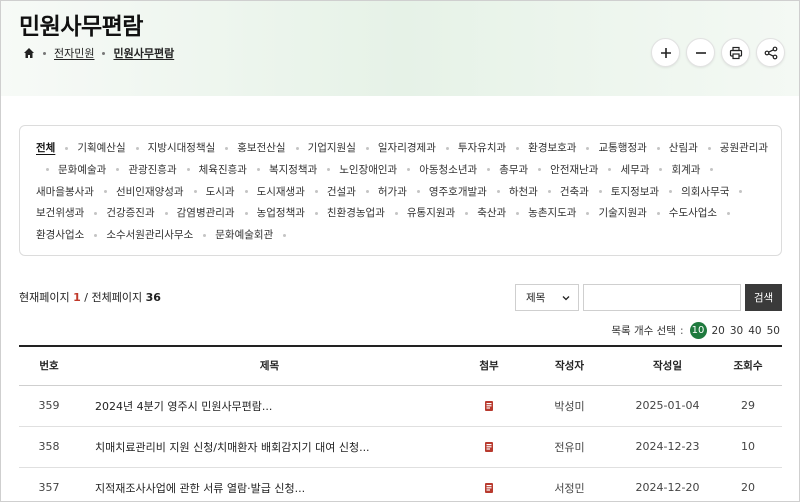 The image size is (800, 502). Describe the element at coordinates (152, 171) in the screenshot. I see `department-filter-item: 관광진흥과` at that location.